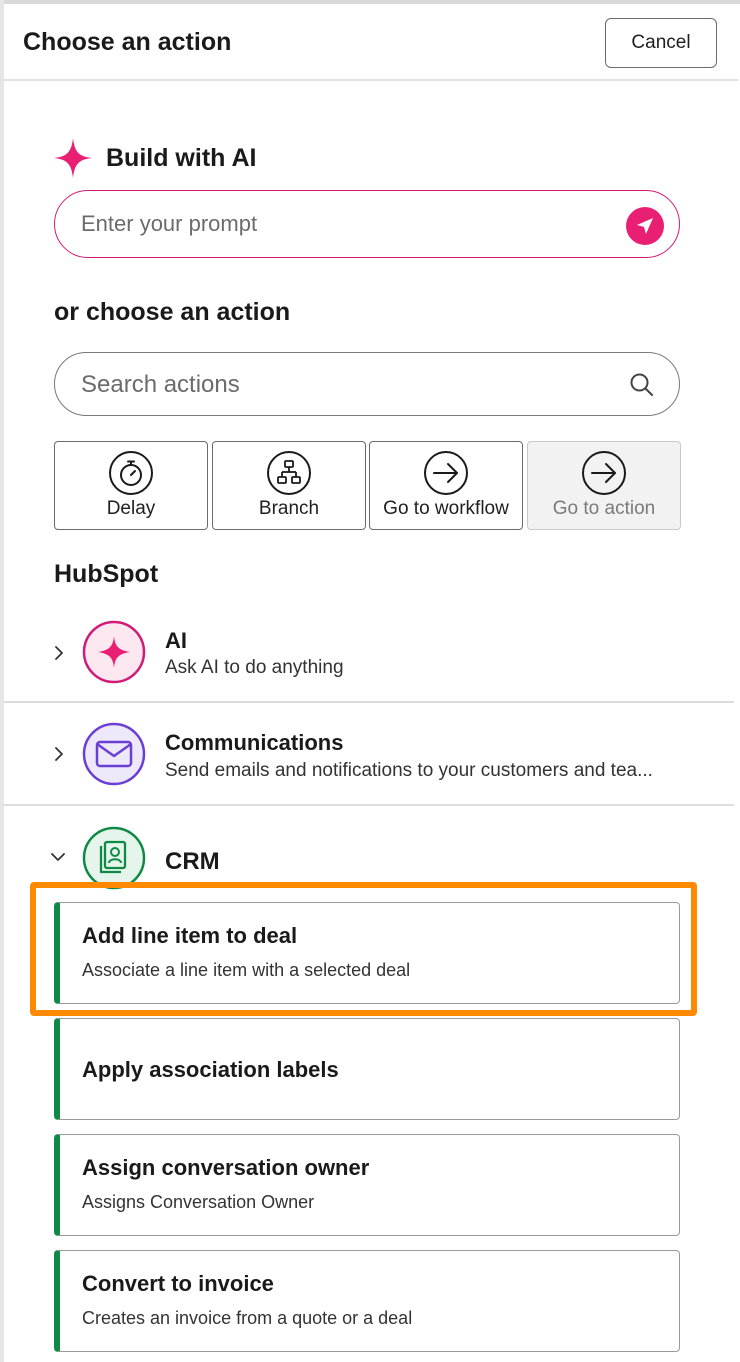 The width and height of the screenshot is (740, 1362). I want to click on action-title: Convert to invoice, so click(178, 1283).